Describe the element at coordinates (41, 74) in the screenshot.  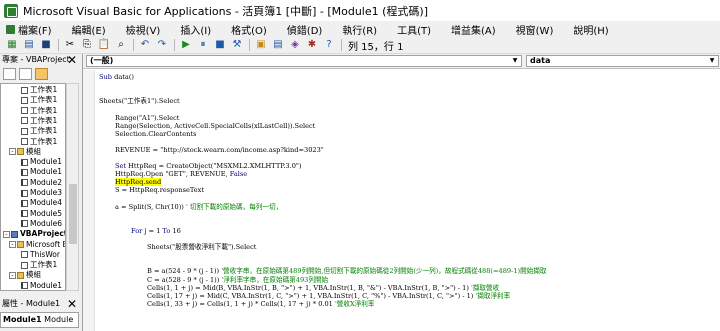
I see `toggle-folders-icon` at that location.